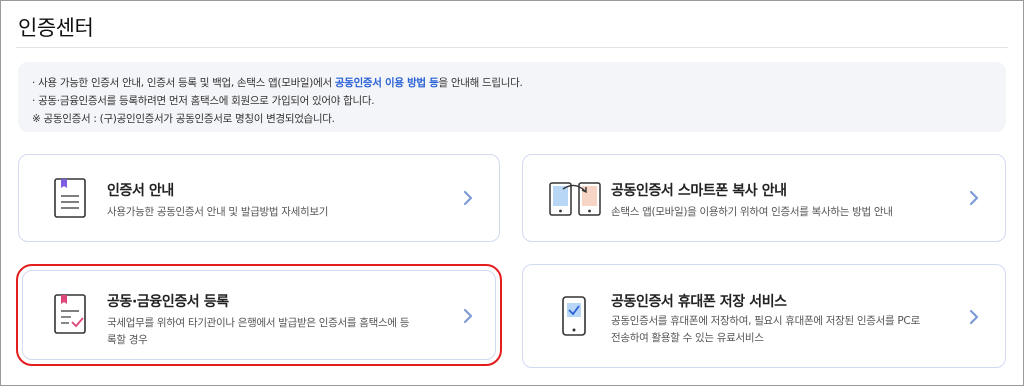  Describe the element at coordinates (70, 198) in the screenshot. I see `certificate-document-icon` at that location.